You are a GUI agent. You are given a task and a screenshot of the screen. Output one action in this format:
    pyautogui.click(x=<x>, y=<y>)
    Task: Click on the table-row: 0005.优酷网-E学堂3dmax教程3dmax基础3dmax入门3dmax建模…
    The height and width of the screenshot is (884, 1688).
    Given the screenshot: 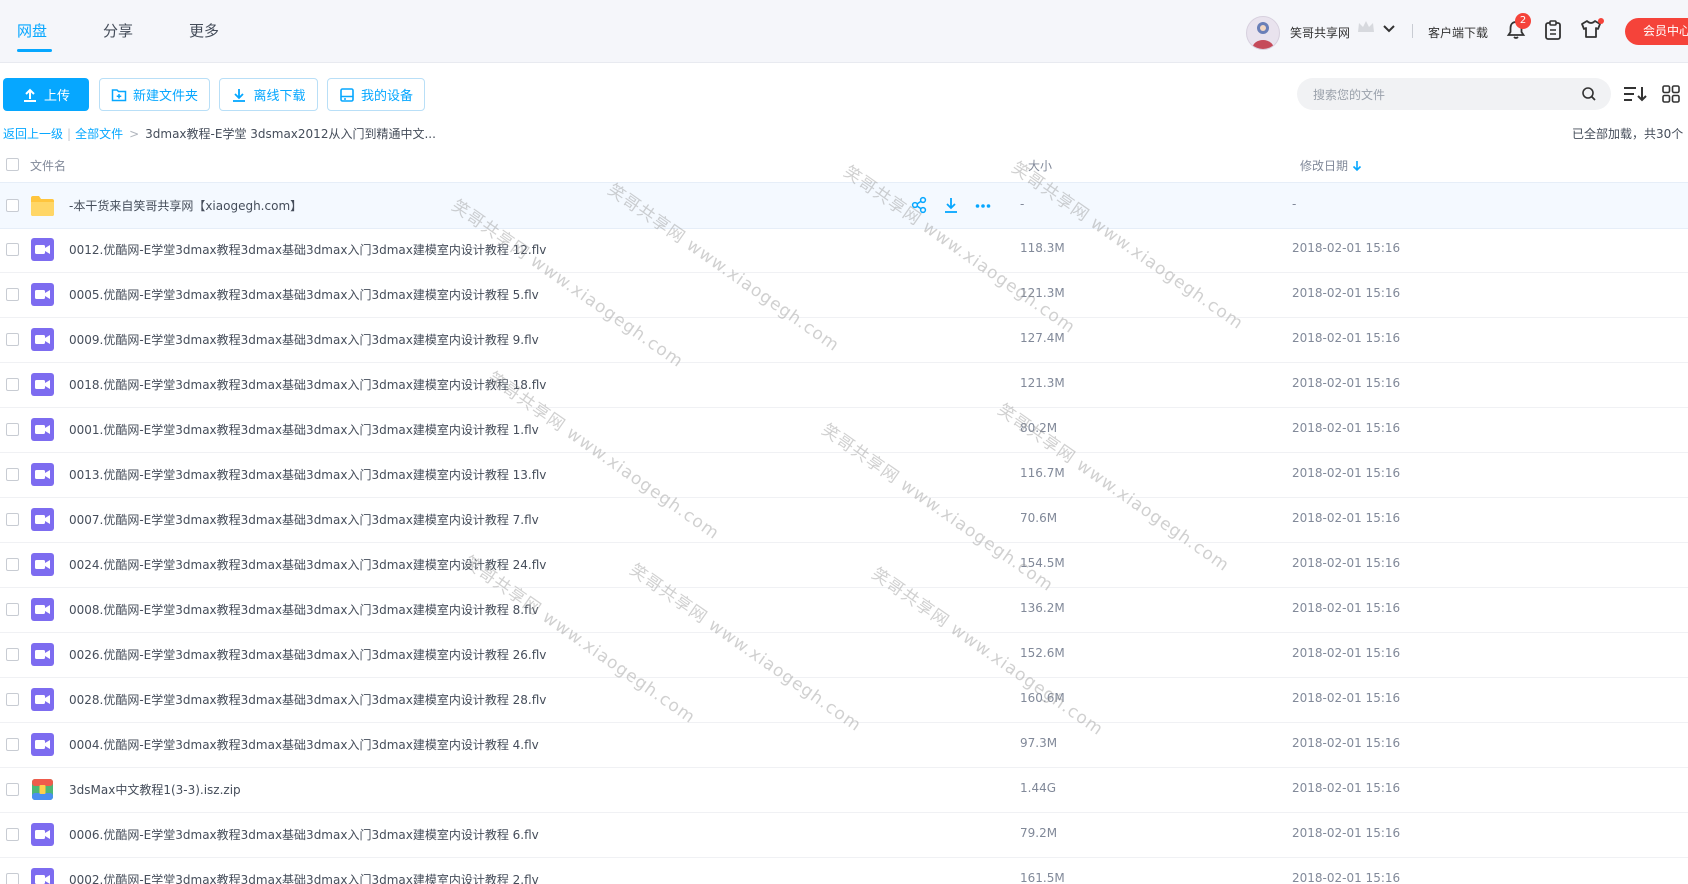 What is the action you would take?
    pyautogui.click(x=844, y=295)
    